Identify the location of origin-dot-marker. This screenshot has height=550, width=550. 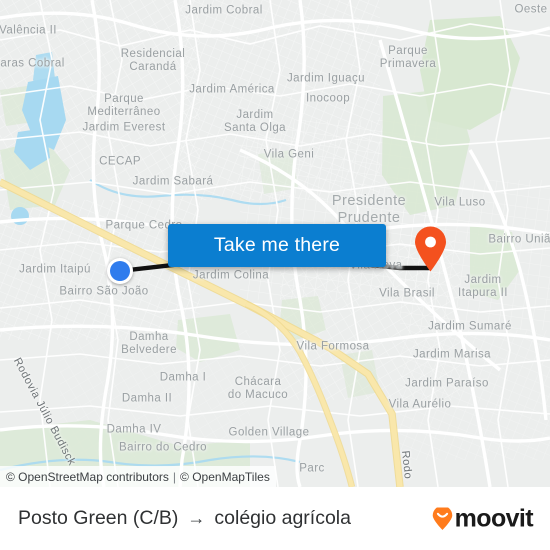
(120, 271).